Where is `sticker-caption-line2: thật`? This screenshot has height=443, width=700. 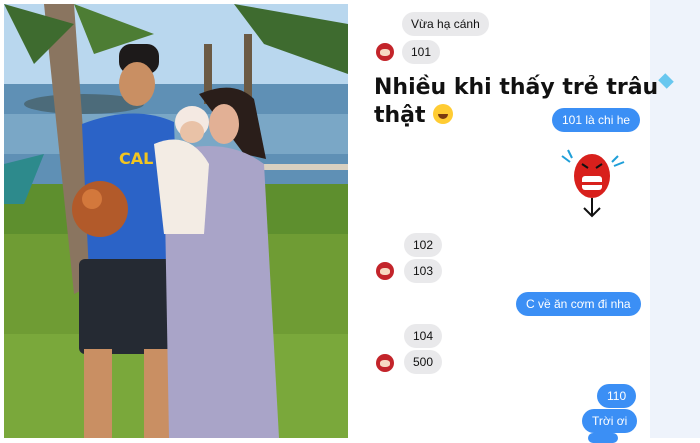
sticker-caption-line2: thật is located at coordinates (400, 115).